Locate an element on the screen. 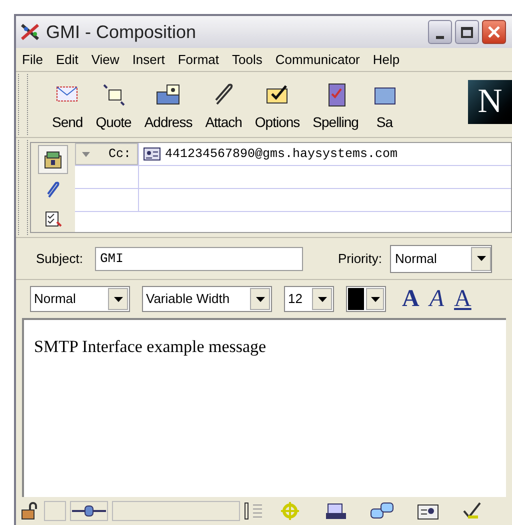 The image size is (512, 525). padlock-icon is located at coordinates (30, 511).